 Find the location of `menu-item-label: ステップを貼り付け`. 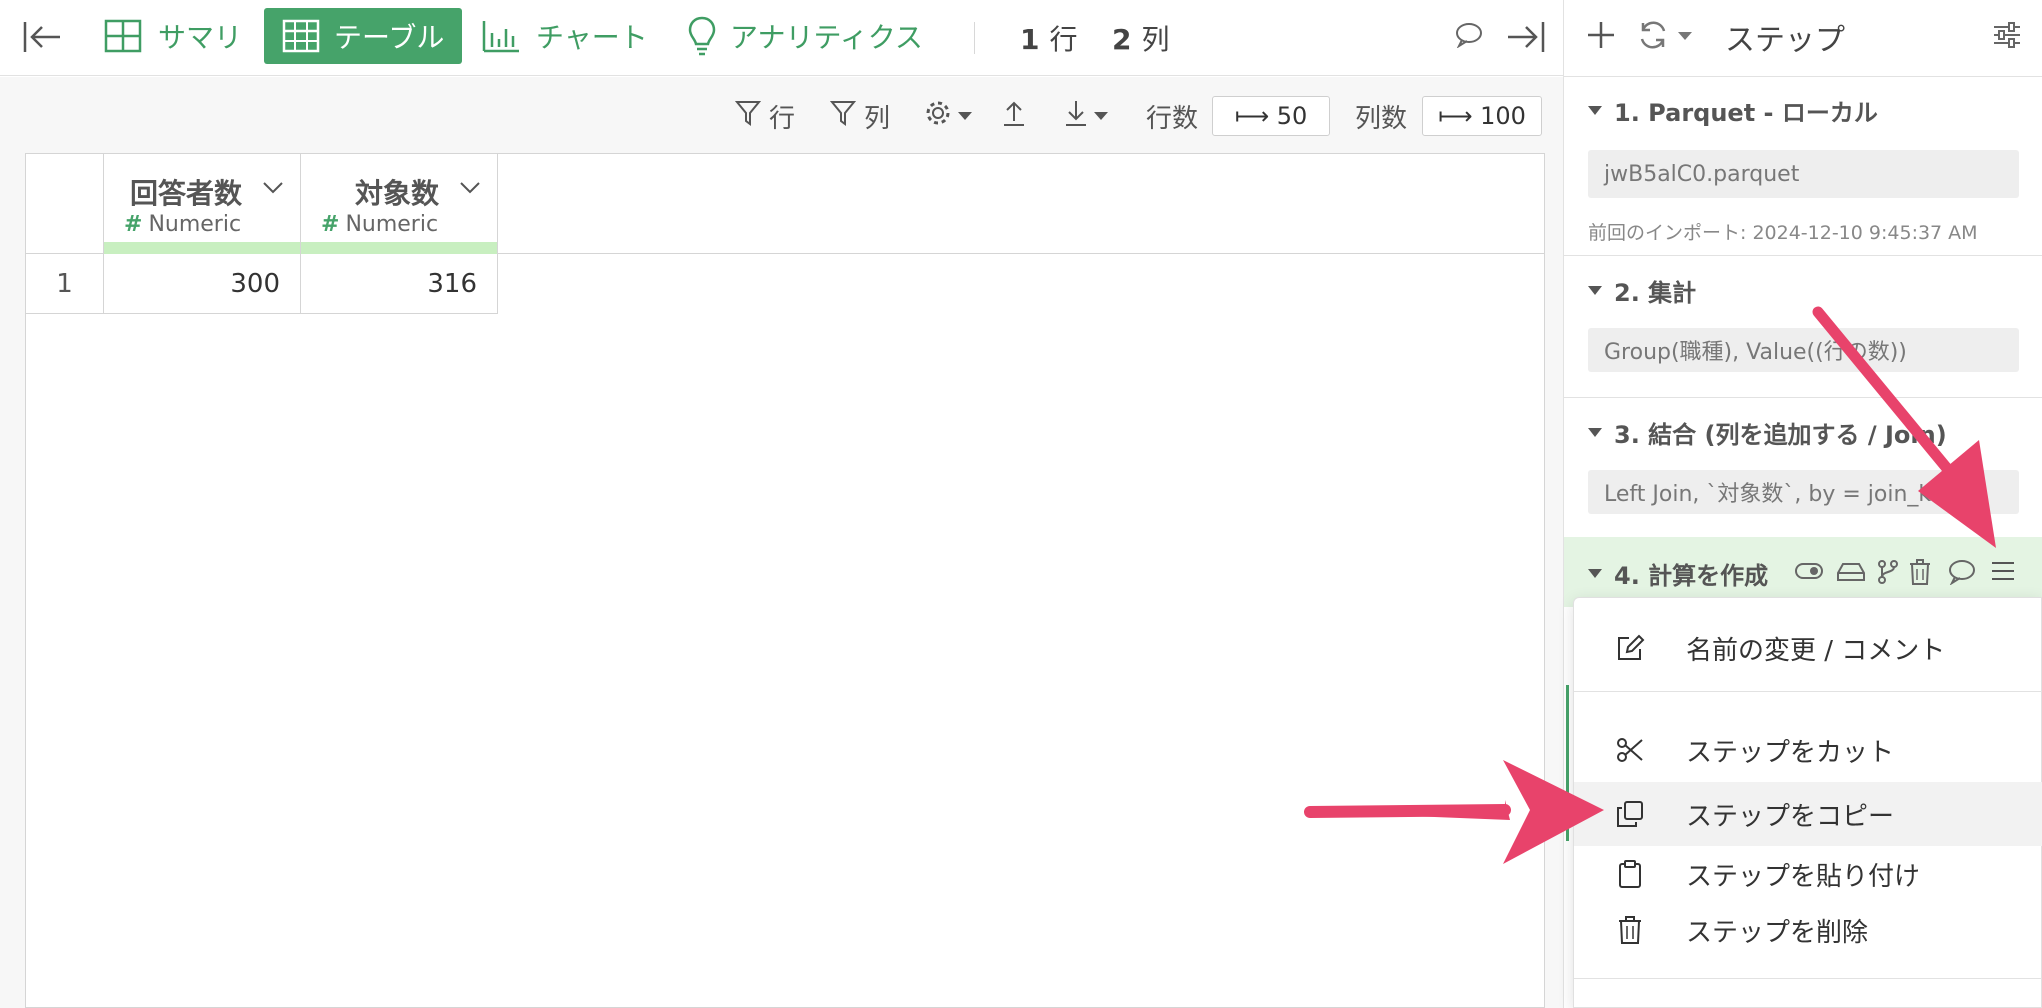

menu-item-label: ステップを貼り付け is located at coordinates (1803, 876).